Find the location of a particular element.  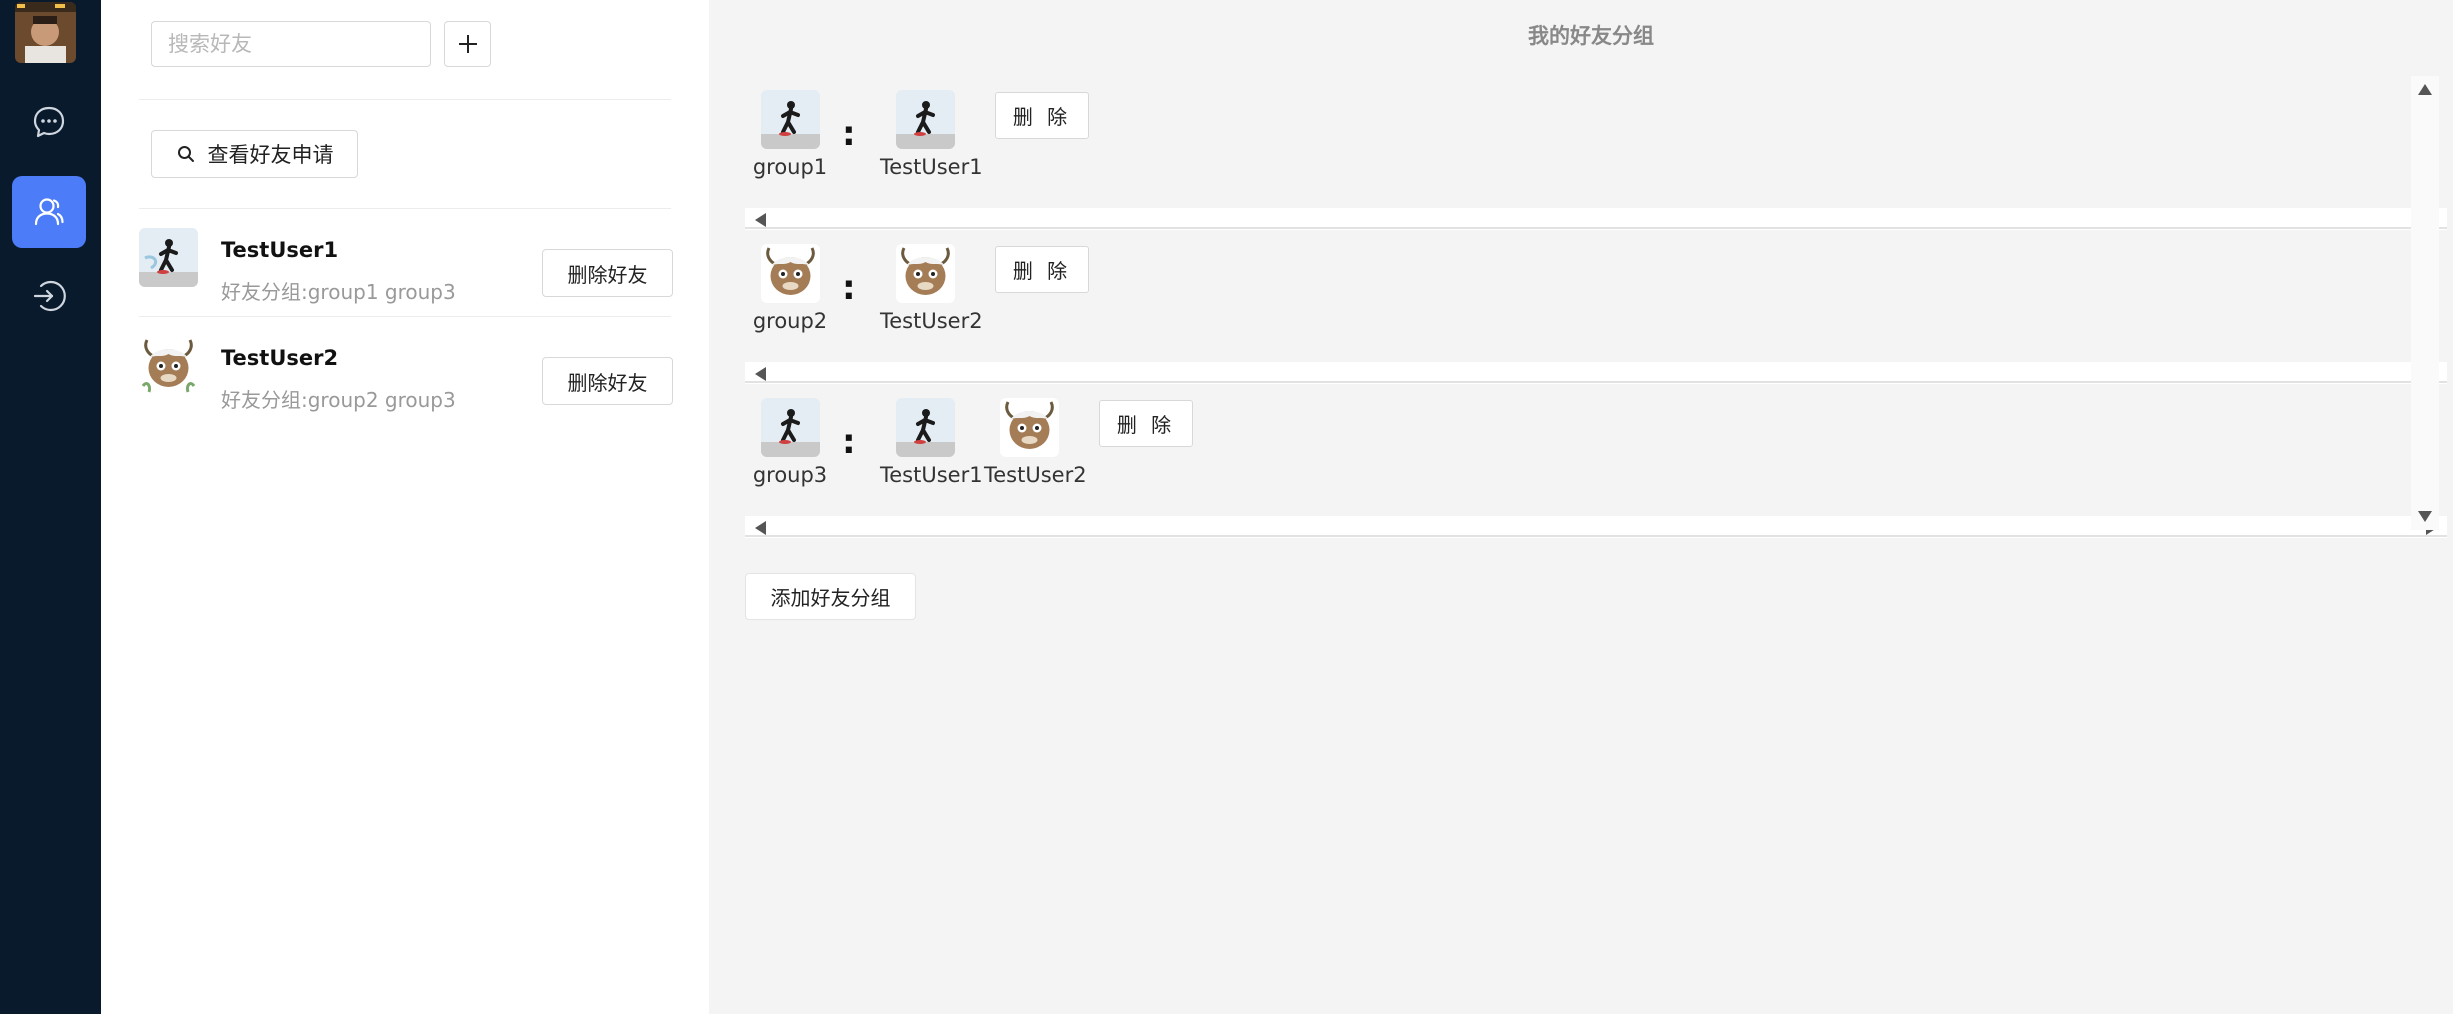

add-friend-button is located at coordinates (467, 44).